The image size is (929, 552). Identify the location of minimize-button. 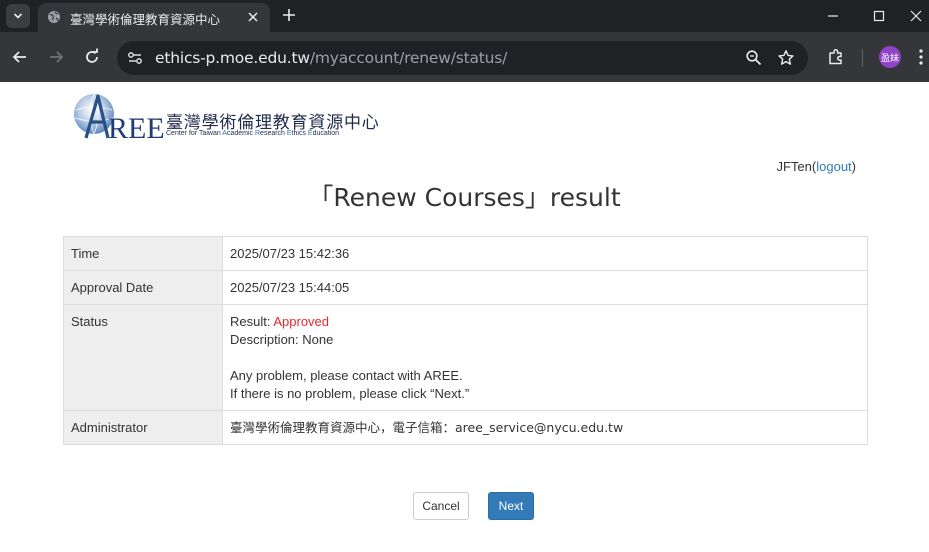
(833, 16).